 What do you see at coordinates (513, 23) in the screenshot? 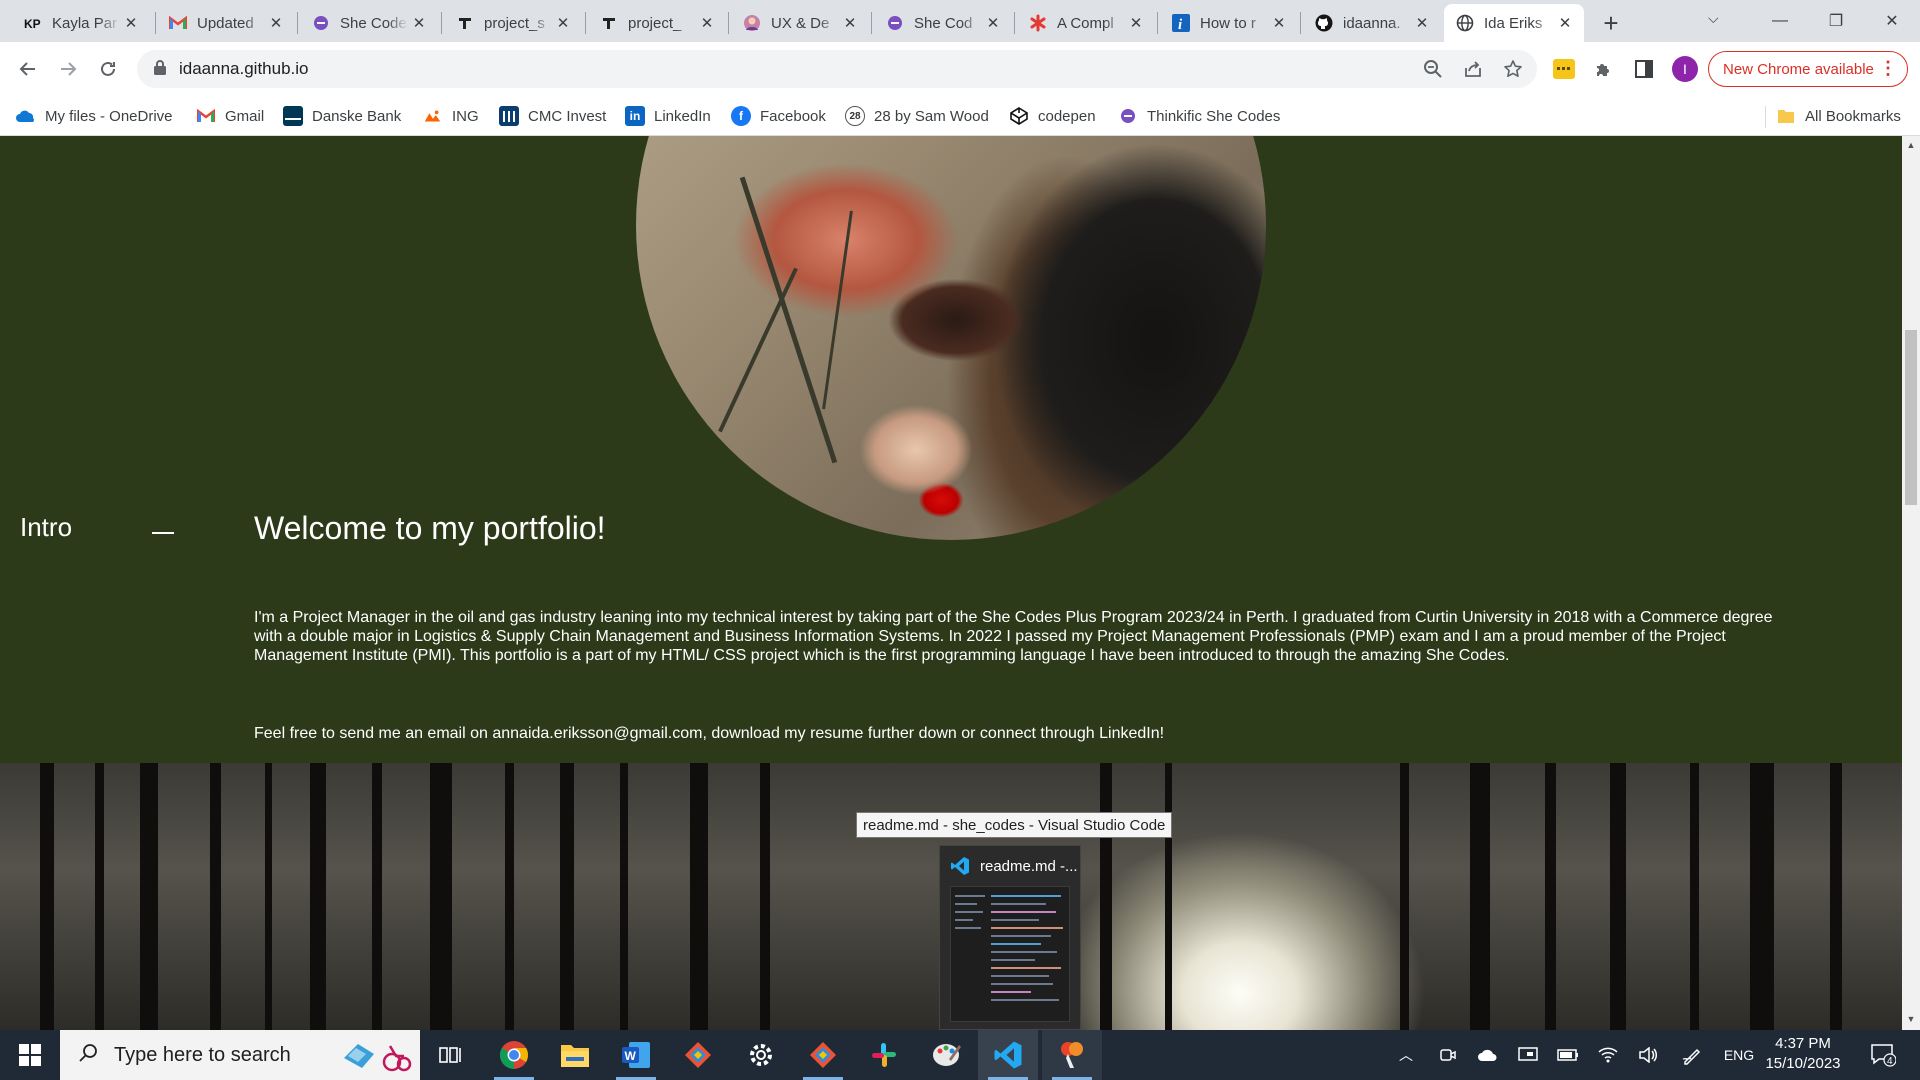
I see `tab-project-1: project_s ✕` at bounding box center [513, 23].